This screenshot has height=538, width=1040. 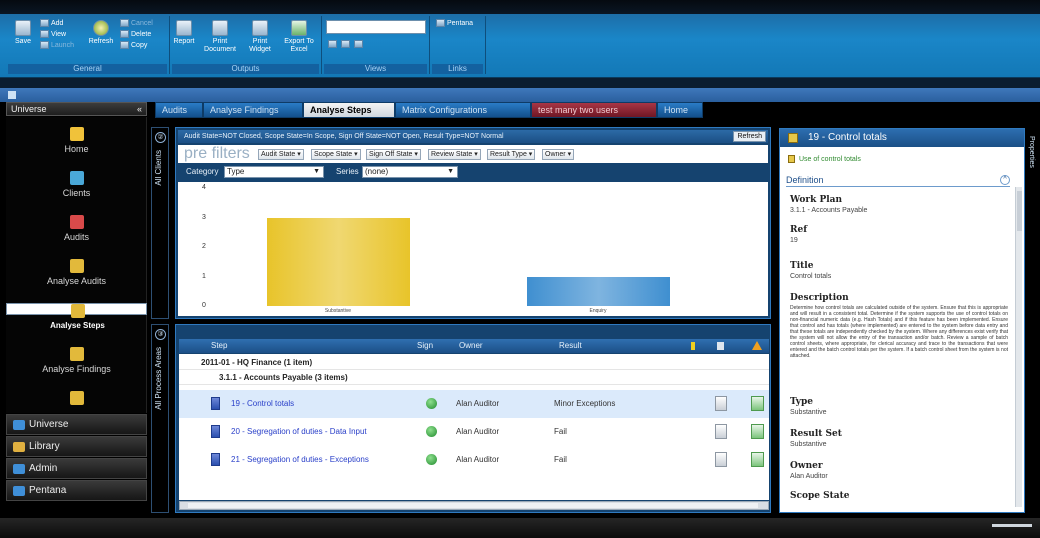 I want to click on ribbon-group-views: Views, so click(x=376, y=45).